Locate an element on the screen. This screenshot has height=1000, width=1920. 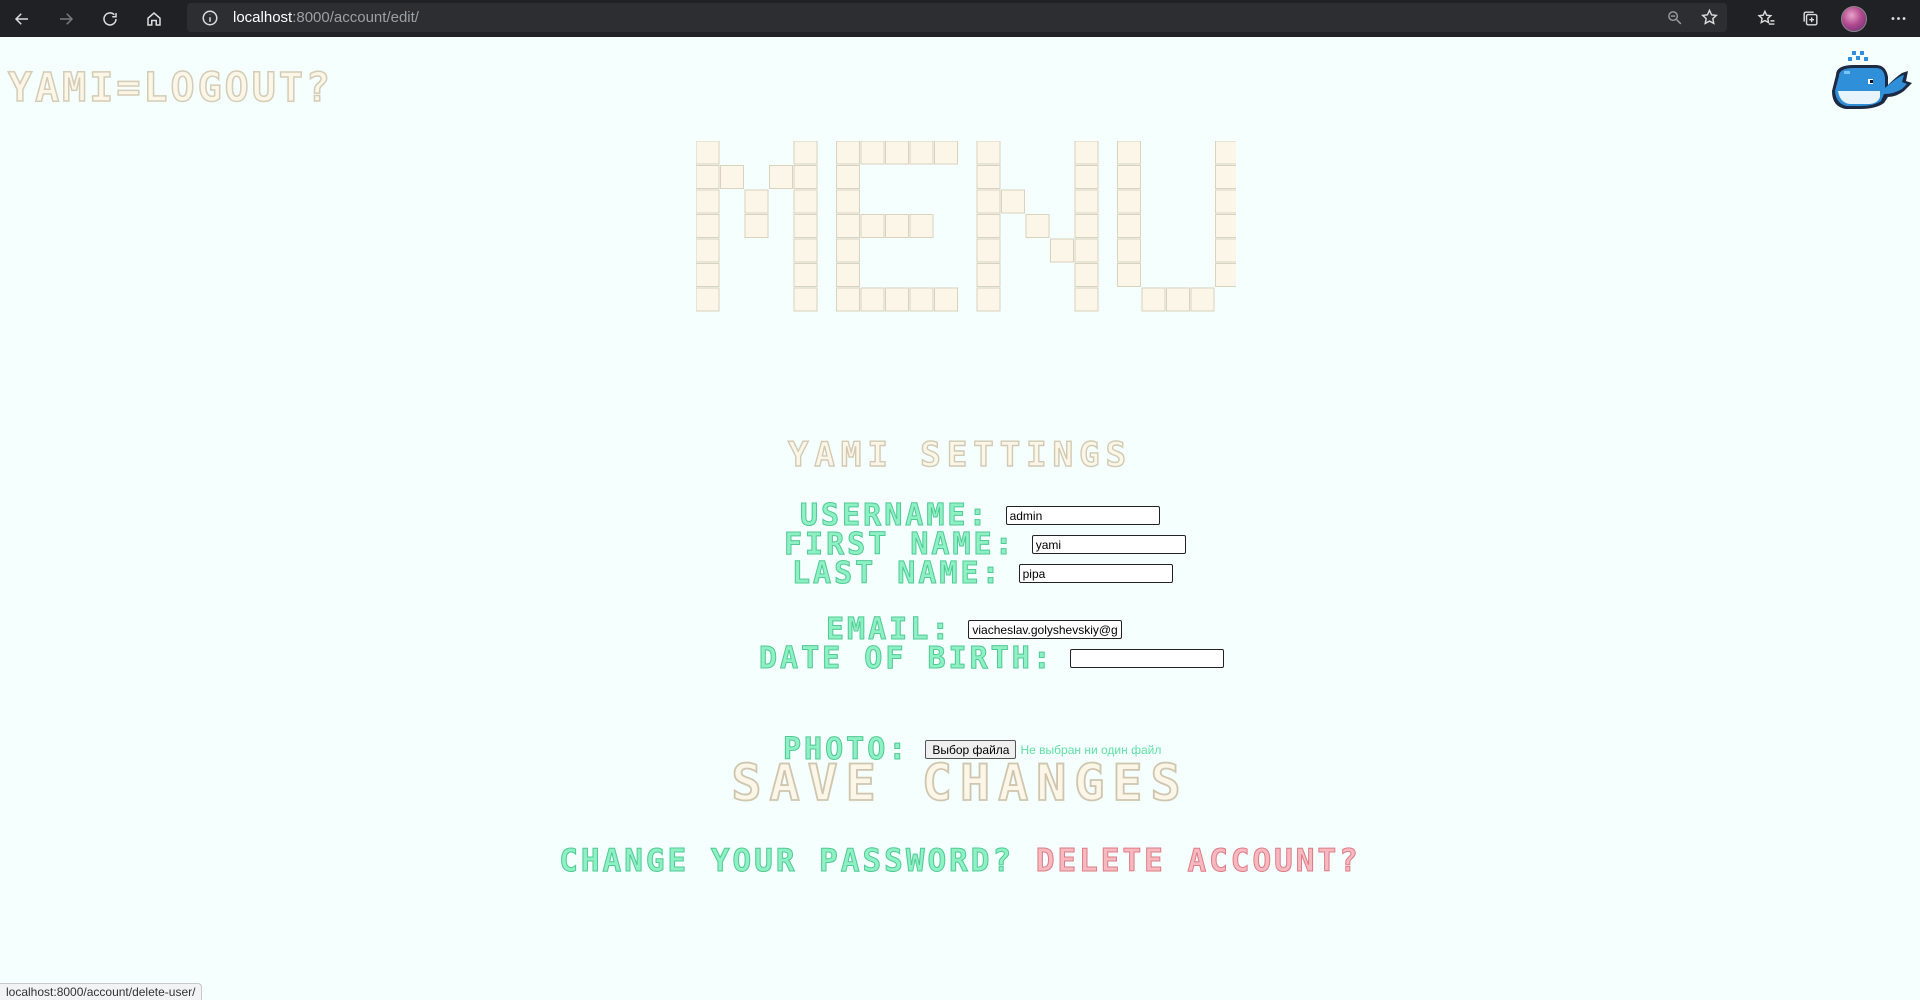
username-field is located at coordinates (1082, 515).